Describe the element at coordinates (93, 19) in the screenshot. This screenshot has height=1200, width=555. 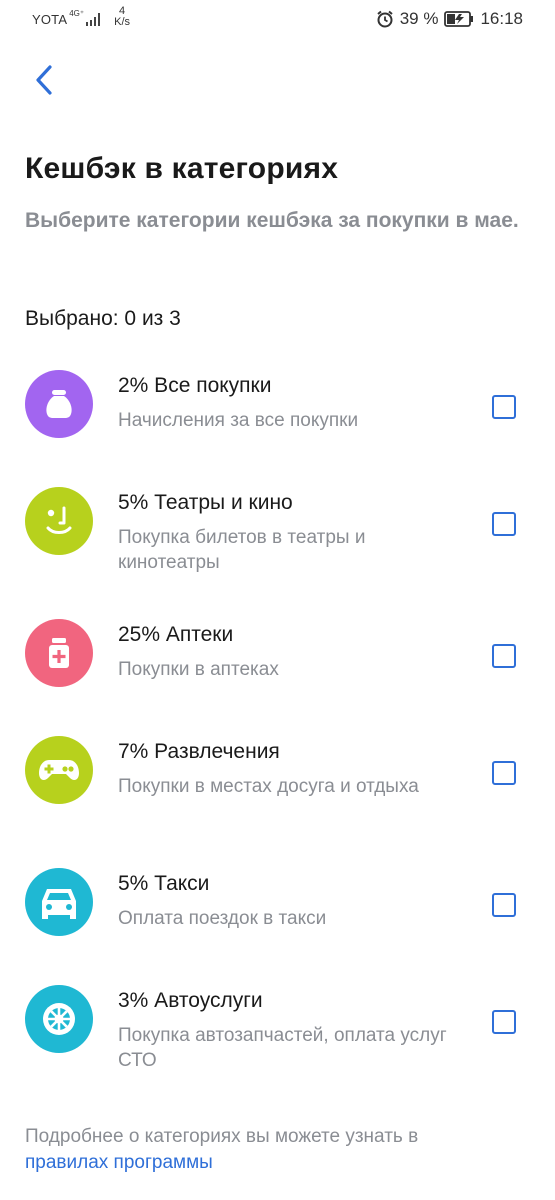
I see `signal-icon` at that location.